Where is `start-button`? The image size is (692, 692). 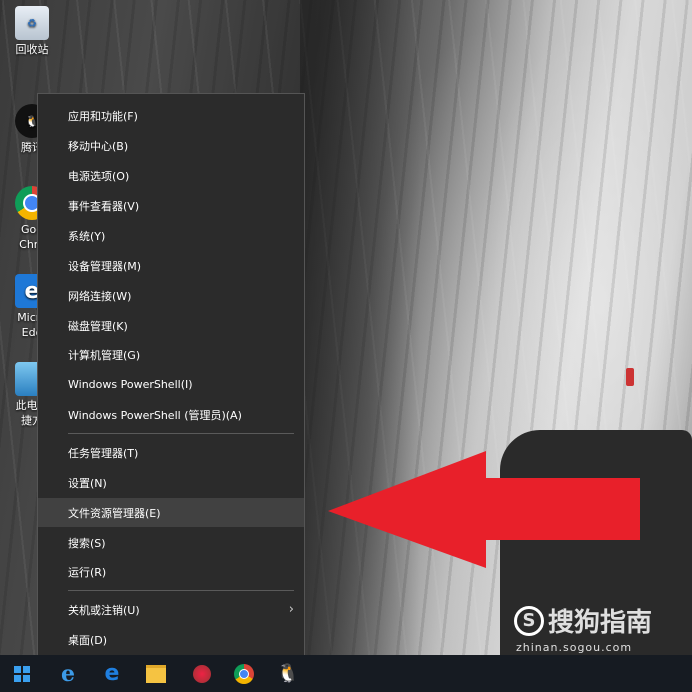 start-button is located at coordinates (22, 673).